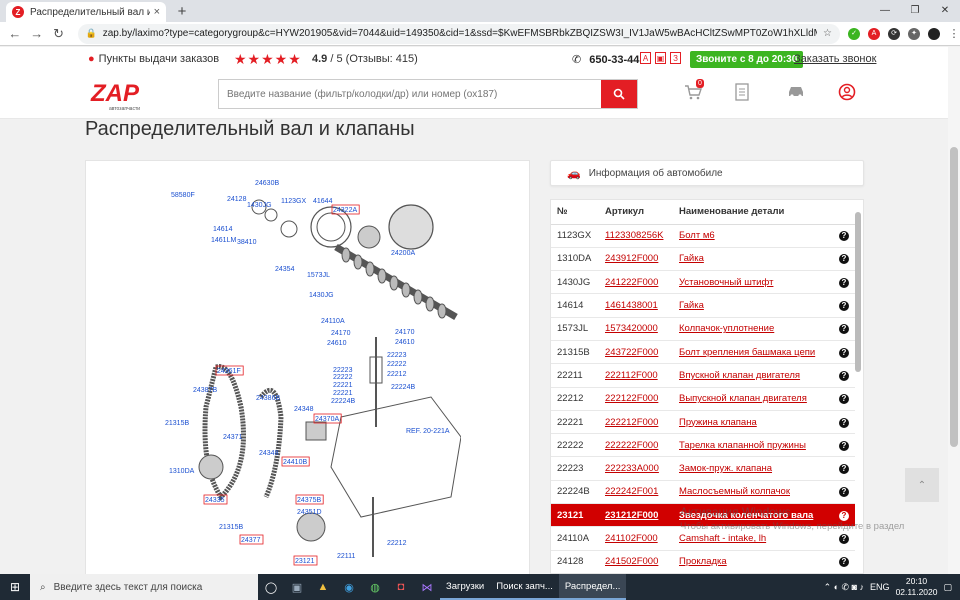 This screenshot has width=960, height=600. I want to click on language-indicator: ENG, so click(880, 587).